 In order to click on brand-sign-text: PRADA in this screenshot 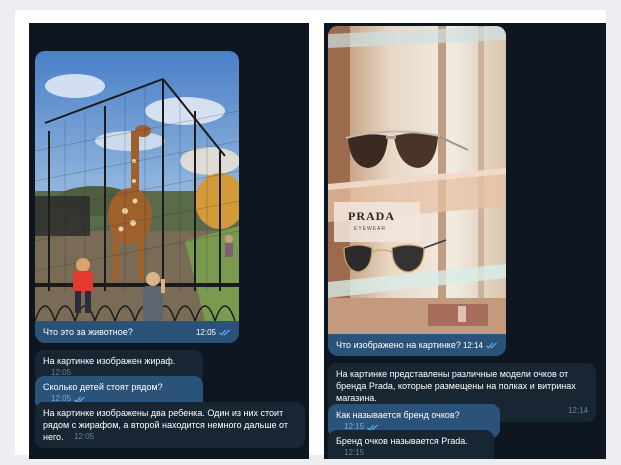, I will do `click(371, 216)`.